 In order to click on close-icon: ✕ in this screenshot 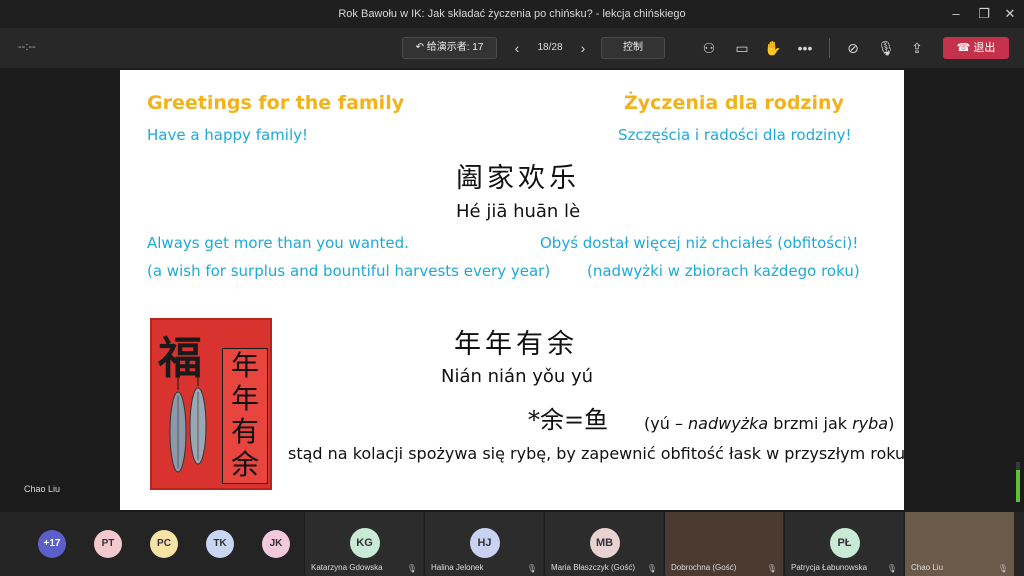, I will do `click(1010, 14)`.